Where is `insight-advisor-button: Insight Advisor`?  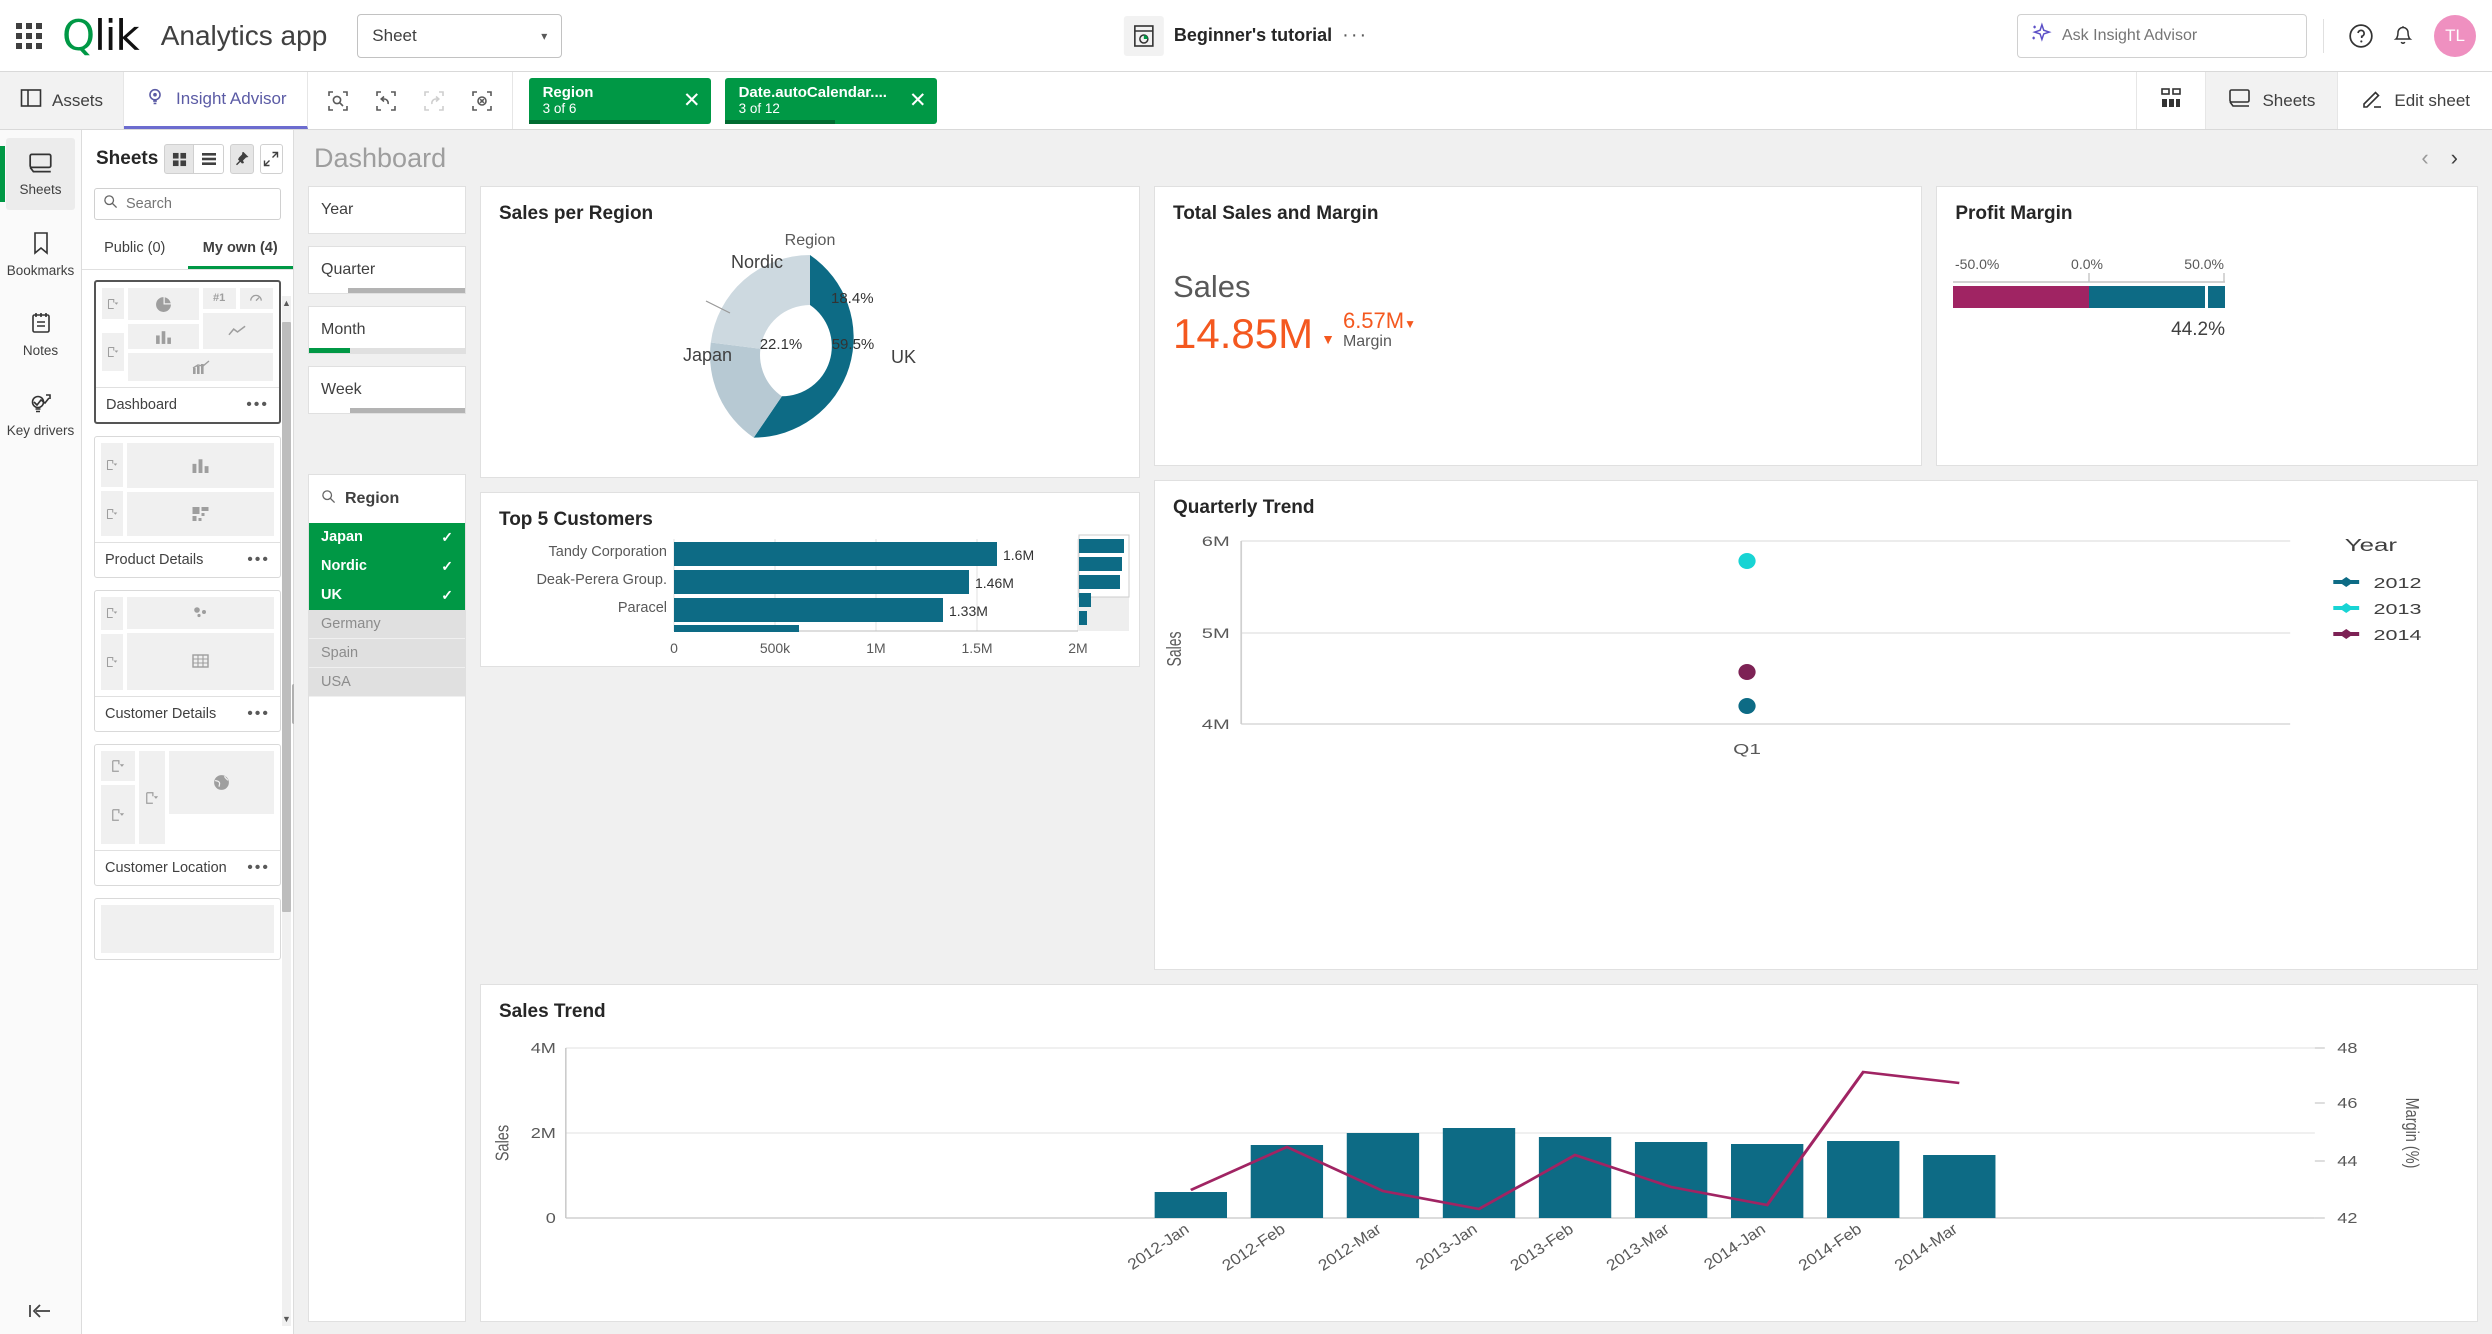
insight-advisor-button: Insight Advisor is located at coordinates (216, 100).